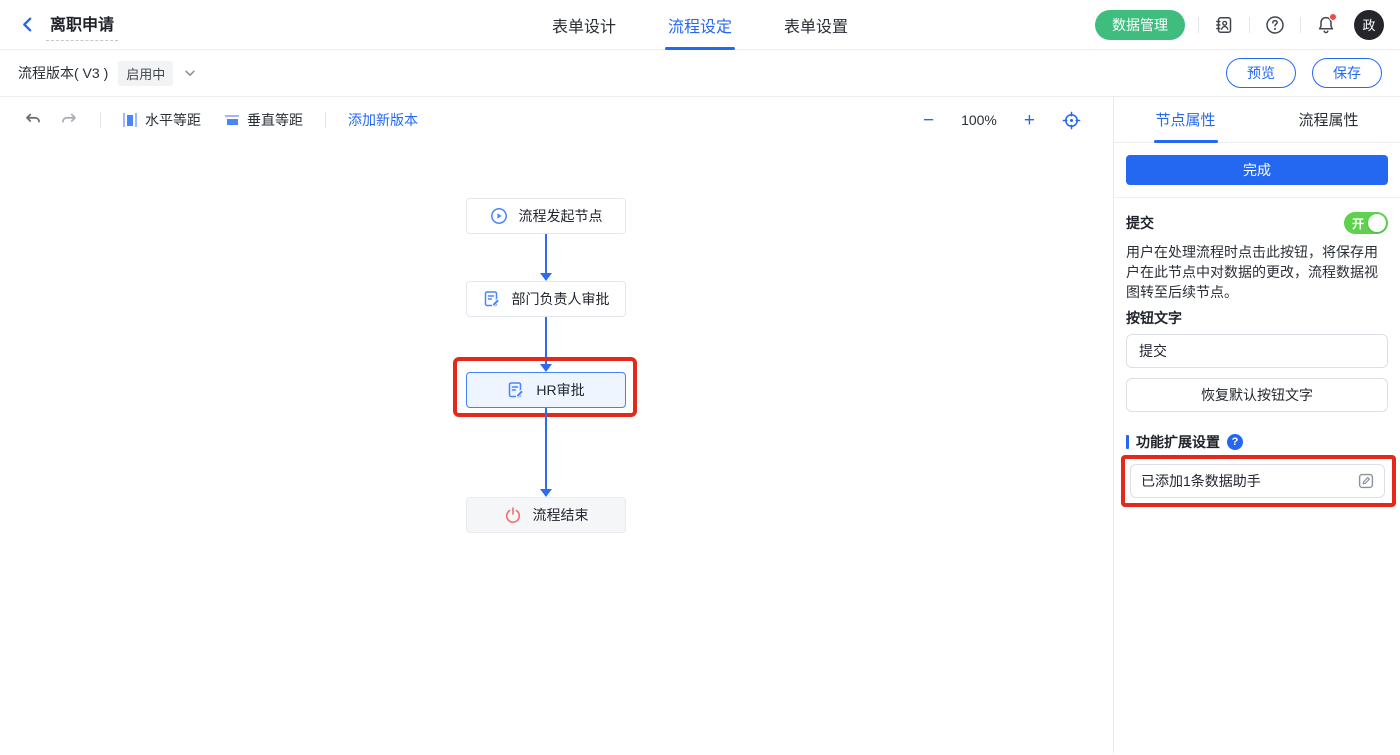 This screenshot has width=1400, height=755. Describe the element at coordinates (1257, 351) in the screenshot. I see `button-text-input` at that location.